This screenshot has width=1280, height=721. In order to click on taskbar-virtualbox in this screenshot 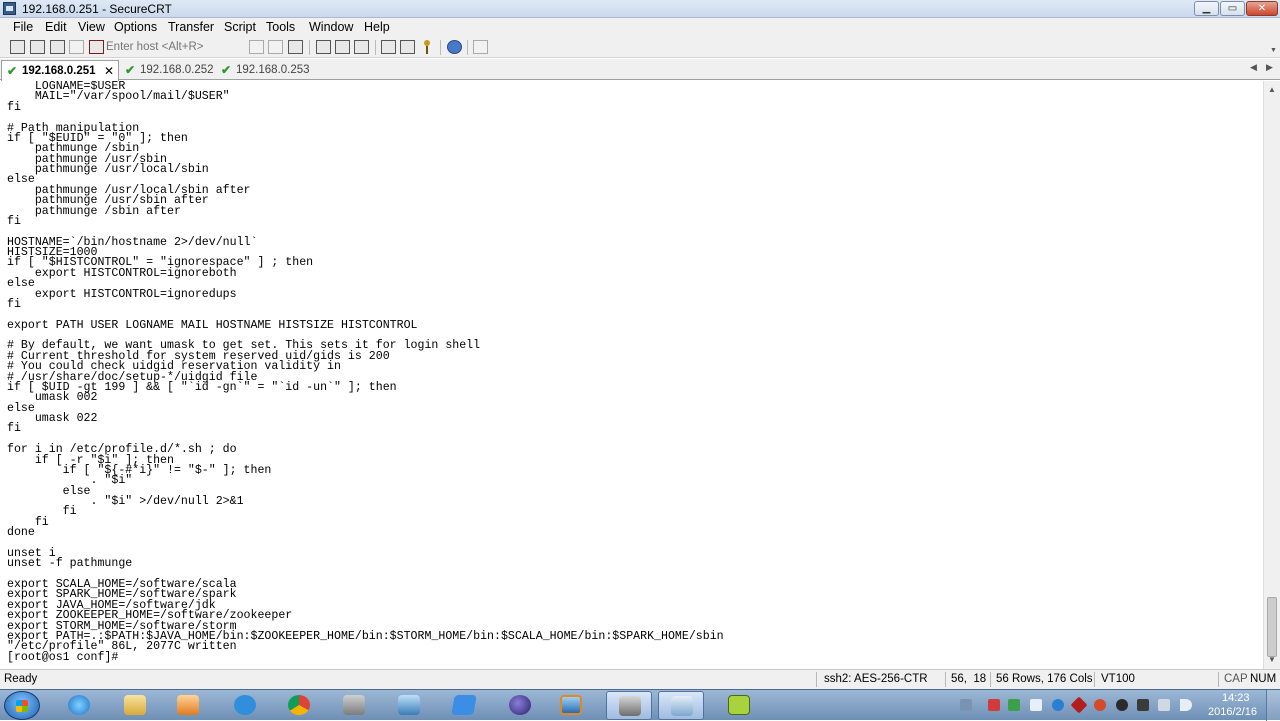, I will do `click(571, 705)`.